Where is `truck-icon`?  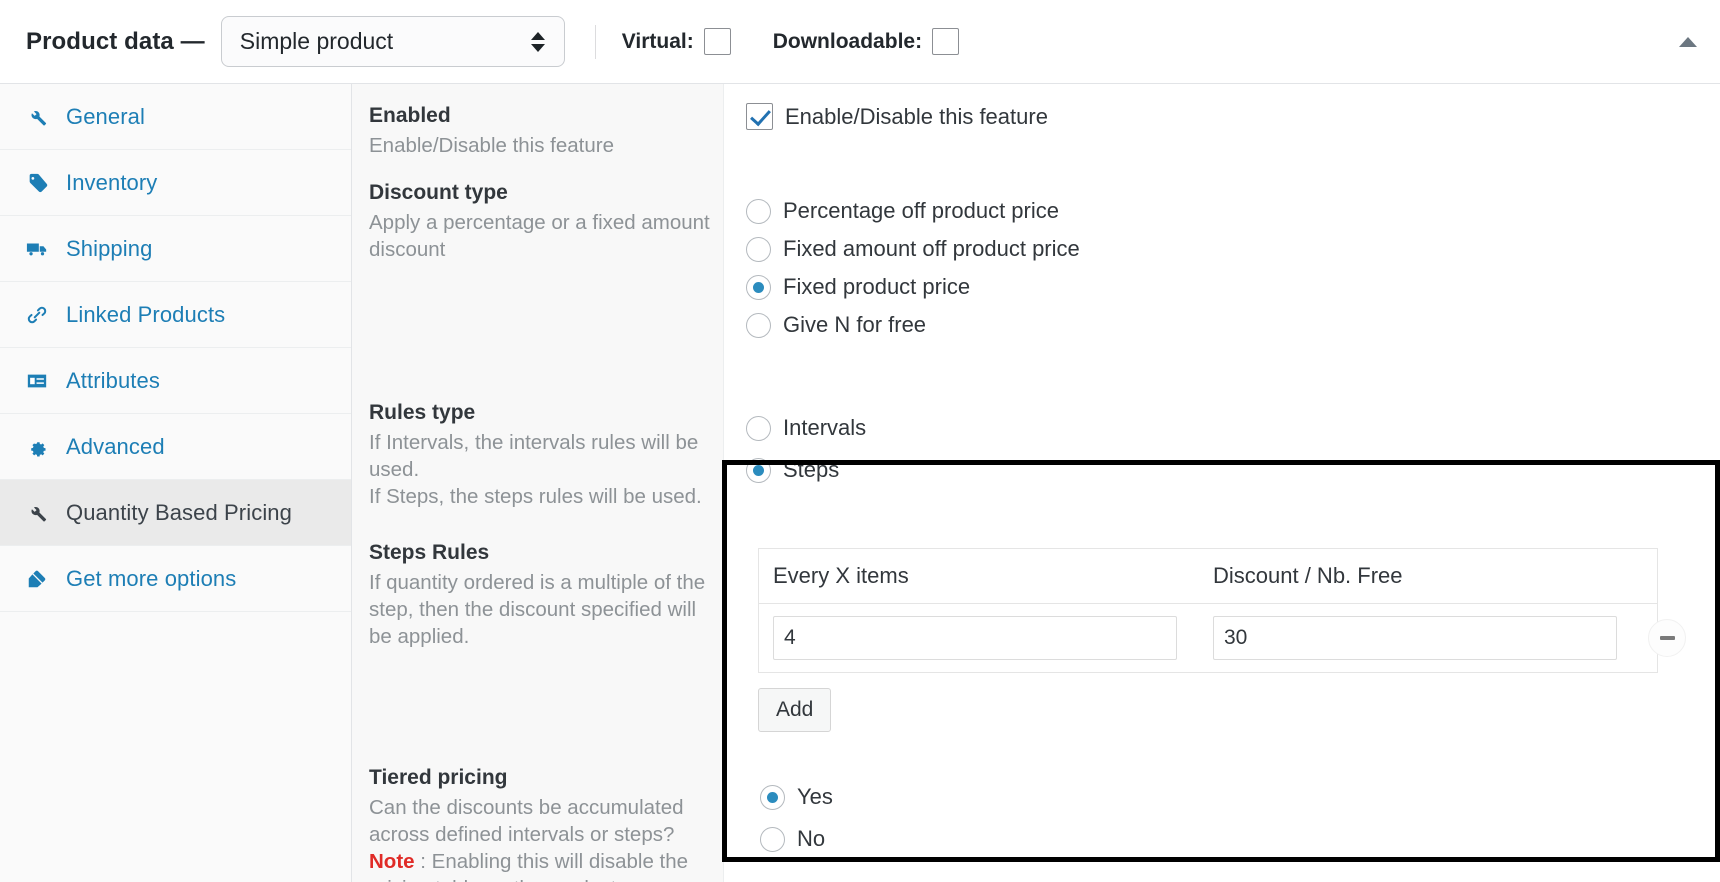 truck-icon is located at coordinates (37, 249).